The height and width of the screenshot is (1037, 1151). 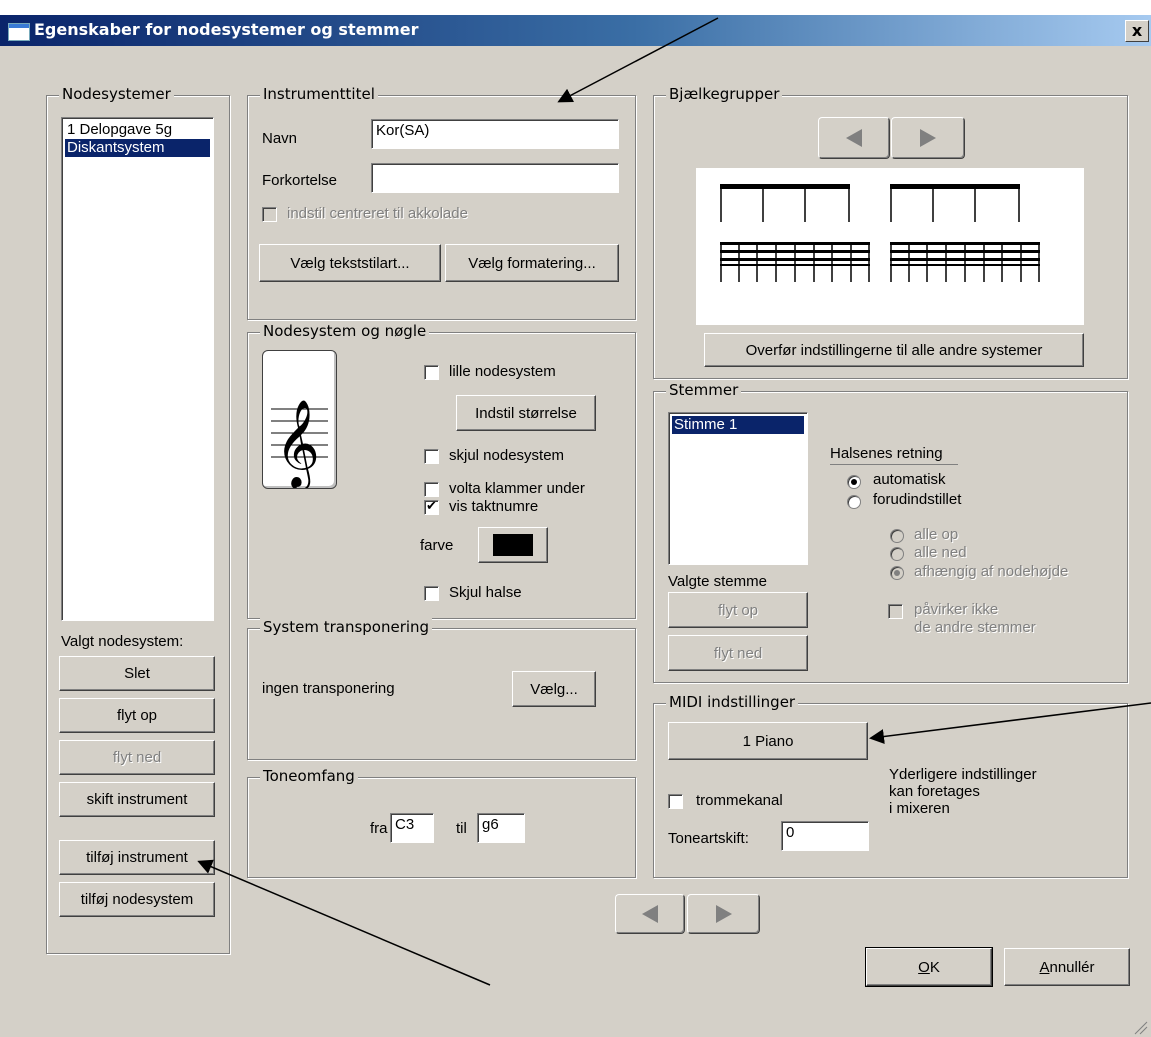 I want to click on centreret-label: indstil centreret til akkolade, so click(x=377, y=213).